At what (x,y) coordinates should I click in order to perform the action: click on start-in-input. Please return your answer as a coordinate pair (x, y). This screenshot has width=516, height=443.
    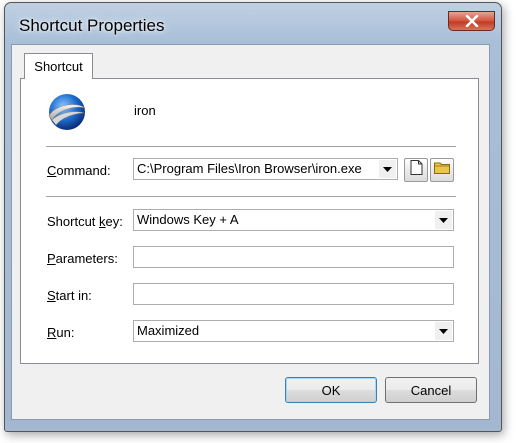
    Looking at the image, I should click on (293, 294).